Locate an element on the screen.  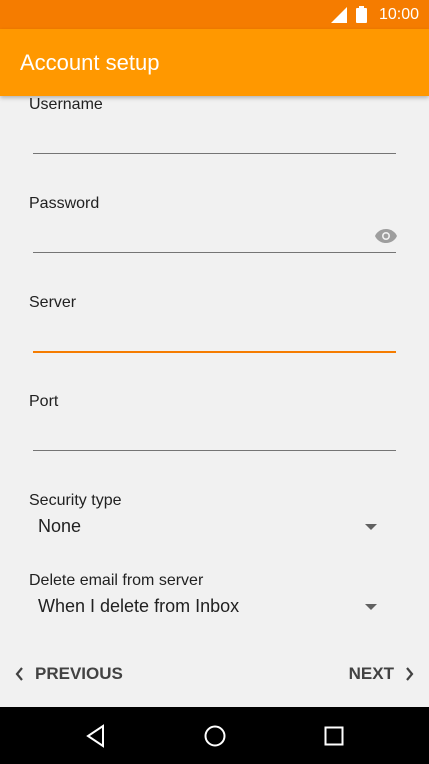
delete-email-select: When I delete from Inbox is located at coordinates (212, 607).